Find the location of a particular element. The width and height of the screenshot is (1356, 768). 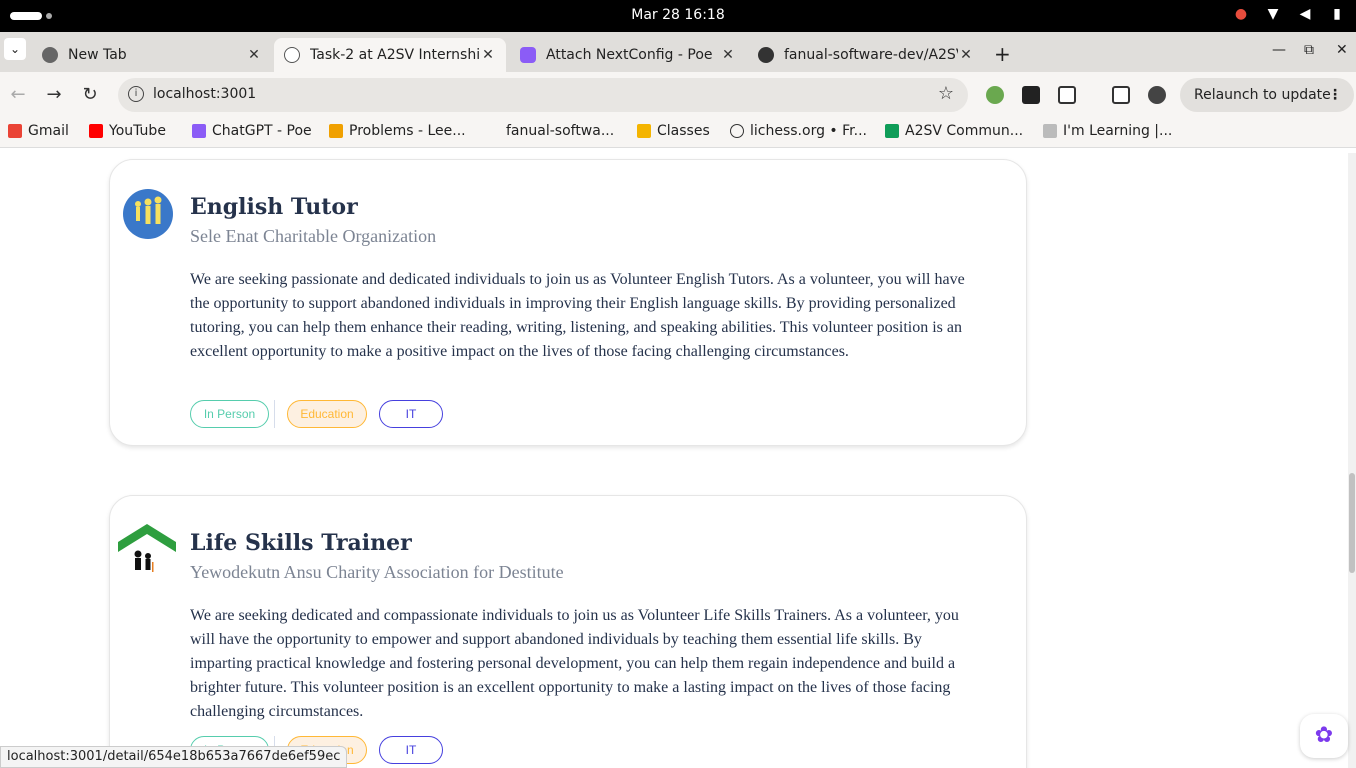

close-window-button: ✕ is located at coordinates (1342, 50).